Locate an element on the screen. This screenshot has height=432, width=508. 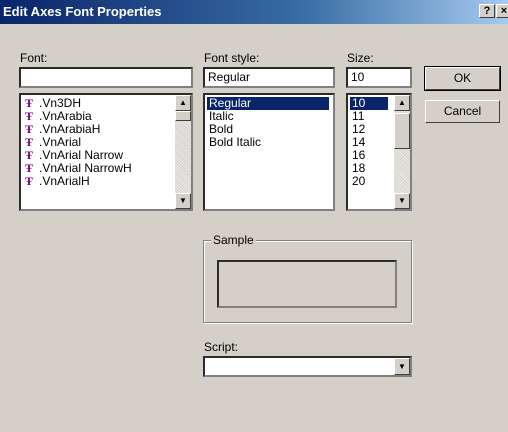
font-style-label: Font style: is located at coordinates (232, 58).